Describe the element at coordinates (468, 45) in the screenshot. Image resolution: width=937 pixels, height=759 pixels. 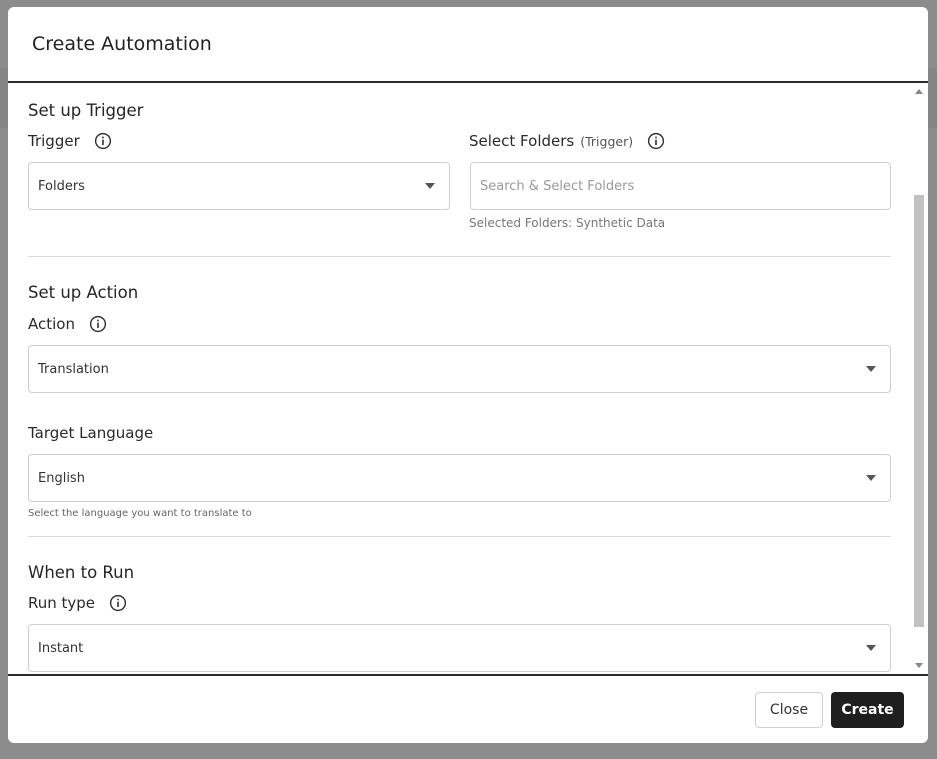
I see `modal-header: Create Automation` at that location.